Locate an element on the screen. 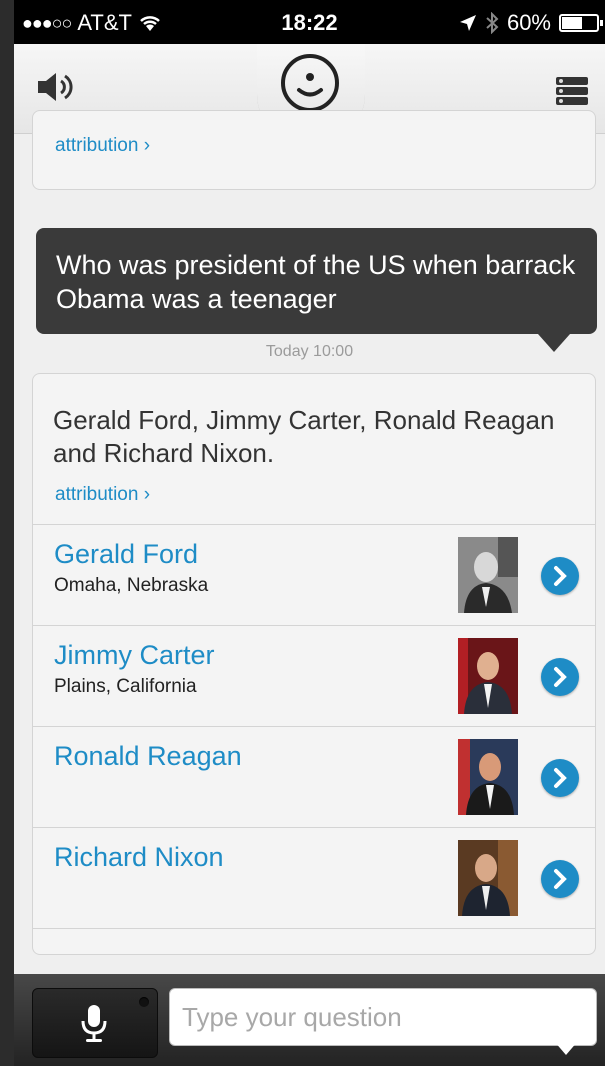  result-place: Plains, California is located at coordinates (125, 686).